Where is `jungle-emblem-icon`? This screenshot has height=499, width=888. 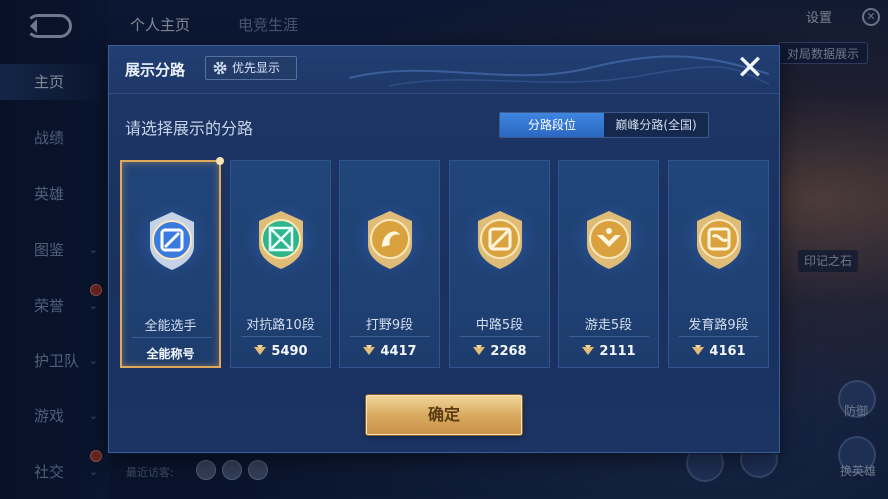 jungle-emblem-icon is located at coordinates (390, 239).